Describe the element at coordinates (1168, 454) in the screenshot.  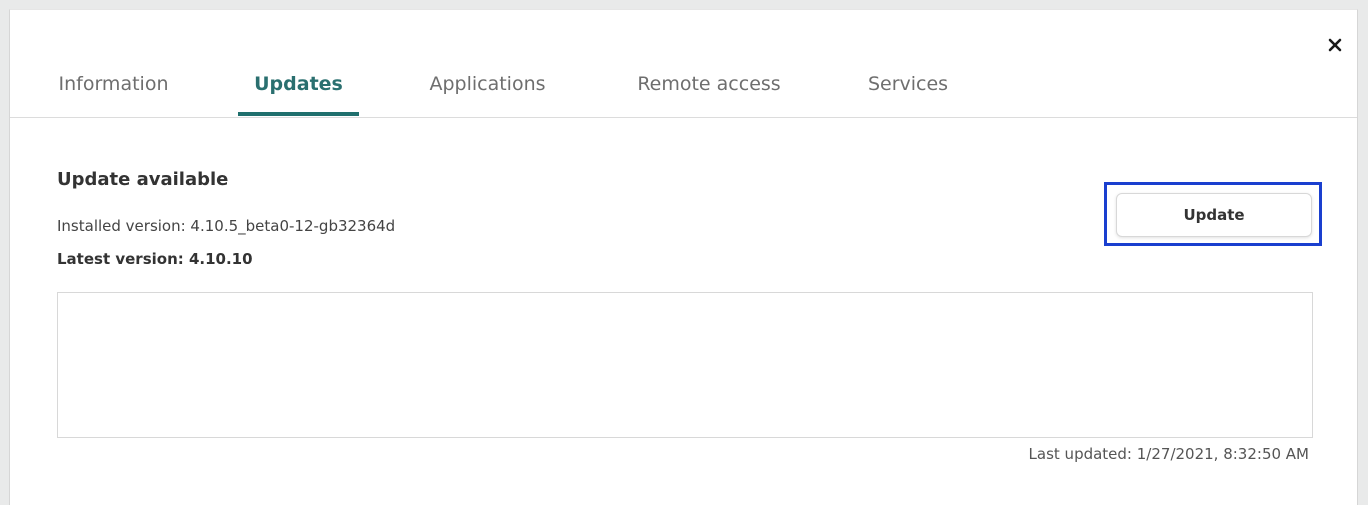
I see `last-updated-timestamp: Last updated: 1/27/2021, 8:32:50 AM` at that location.